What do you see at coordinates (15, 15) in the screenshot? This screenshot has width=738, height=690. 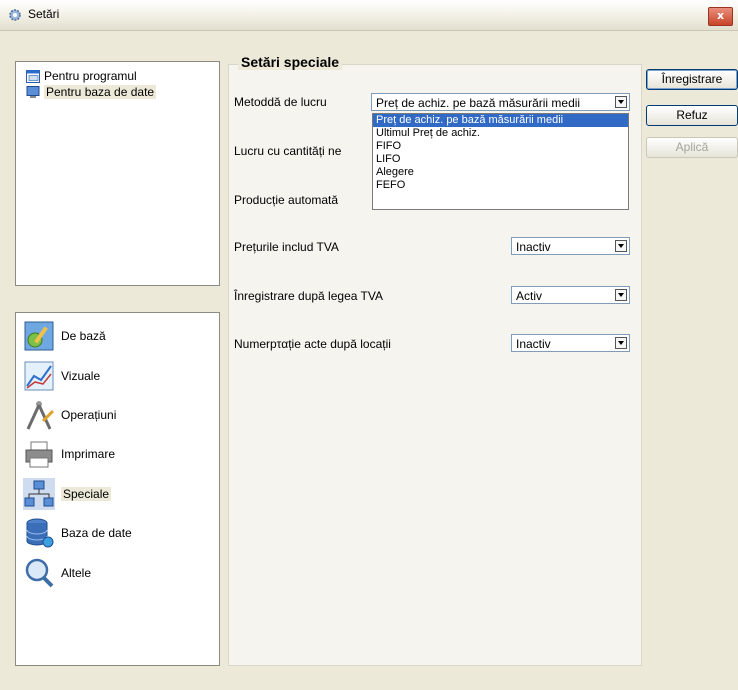 I see `gear-icon` at bounding box center [15, 15].